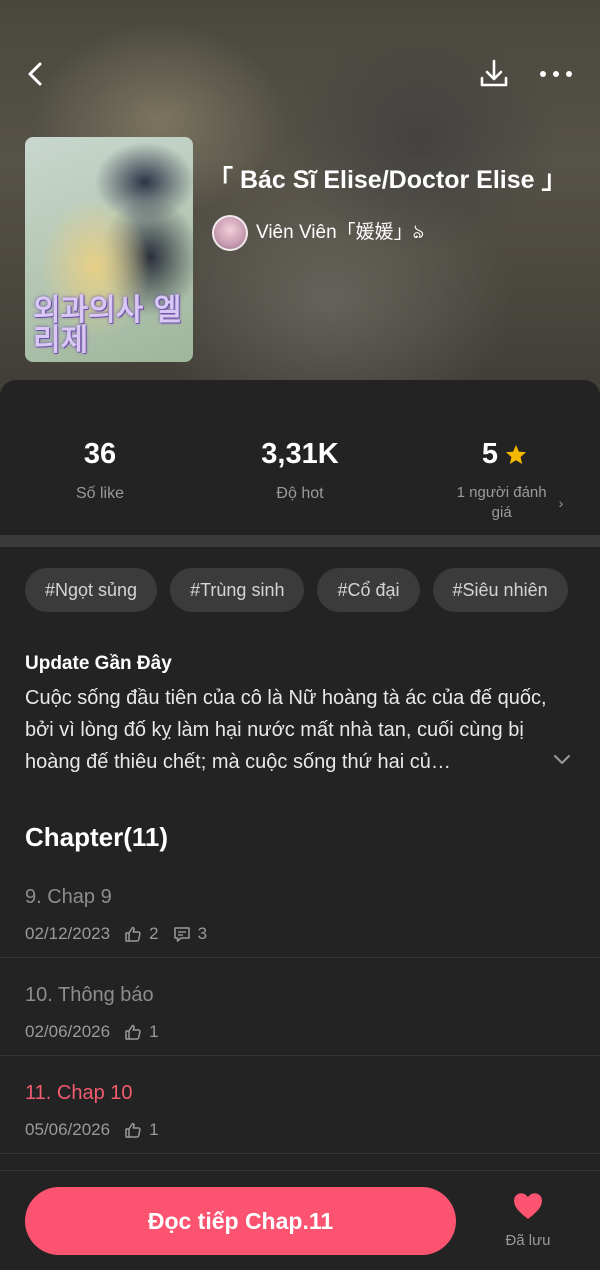 The height and width of the screenshot is (1270, 600). Describe the element at coordinates (79, 1093) in the screenshot. I see `chapter-name: 11. Chap 10` at that location.